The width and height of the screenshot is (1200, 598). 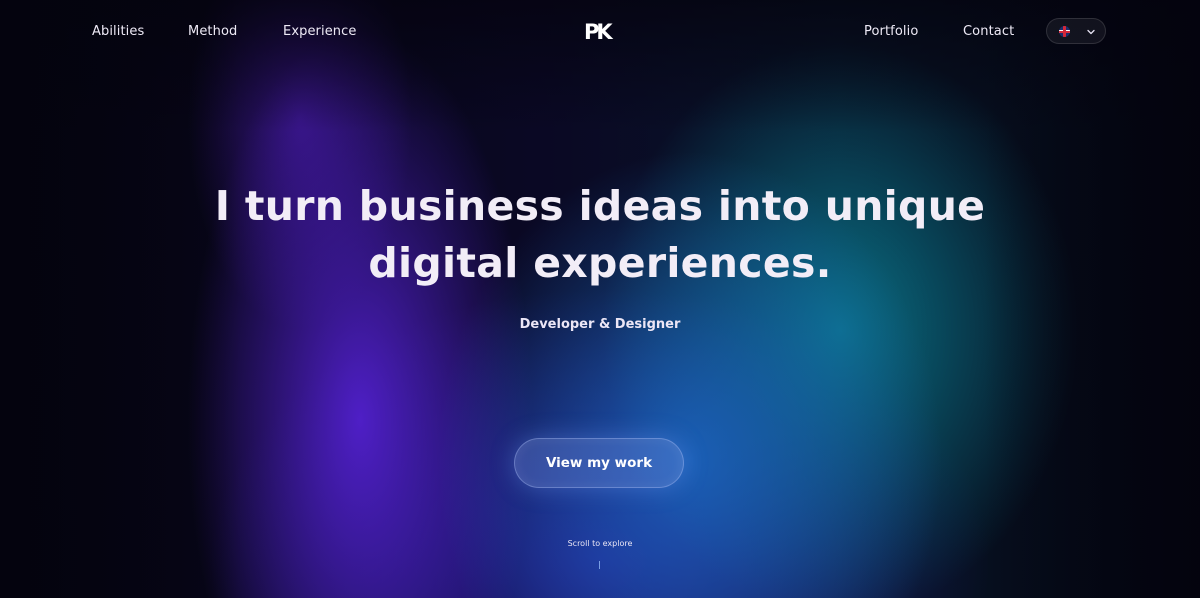 I want to click on hero-headline-line1: I turn business ideas into unique, so click(x=600, y=206).